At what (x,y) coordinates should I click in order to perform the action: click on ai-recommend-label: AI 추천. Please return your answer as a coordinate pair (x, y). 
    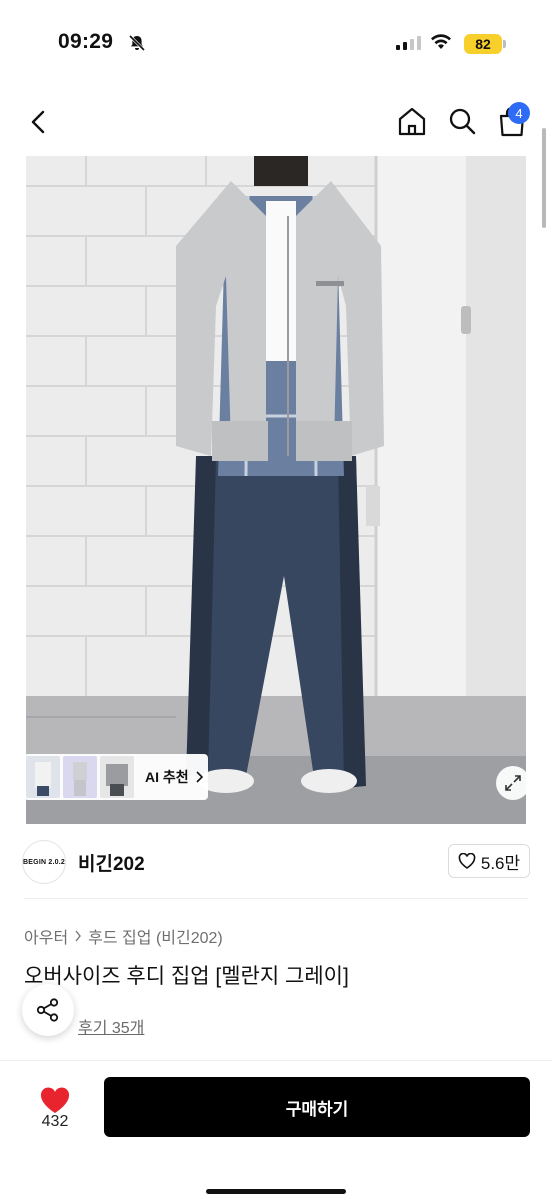
    Looking at the image, I should click on (167, 777).